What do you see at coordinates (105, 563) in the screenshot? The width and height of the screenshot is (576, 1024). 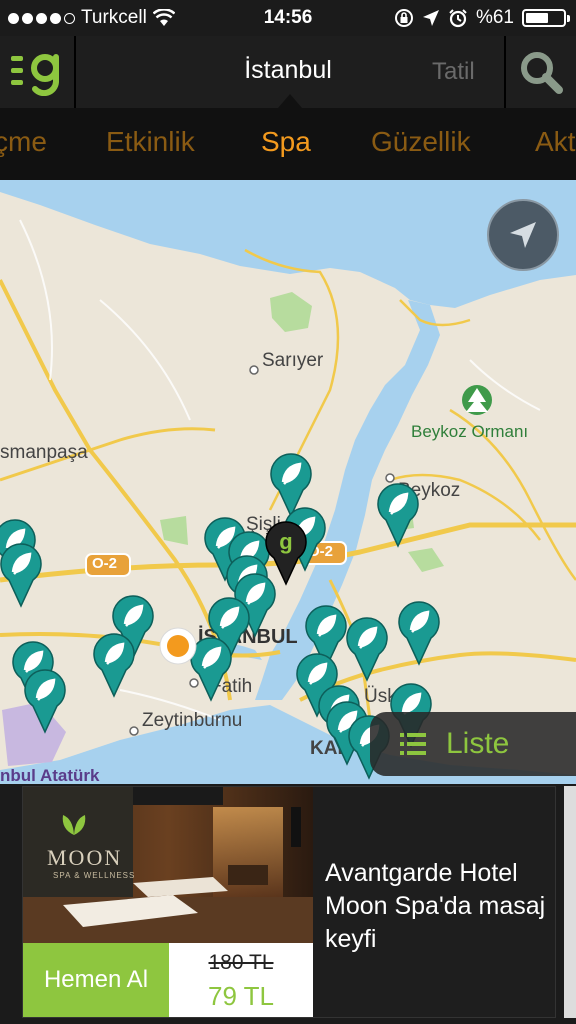 I see `road-shield-o2-west: O-2` at bounding box center [105, 563].